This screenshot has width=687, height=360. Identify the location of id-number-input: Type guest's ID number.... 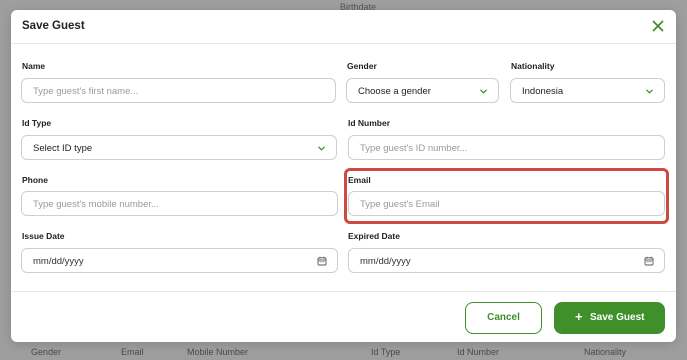
(506, 147).